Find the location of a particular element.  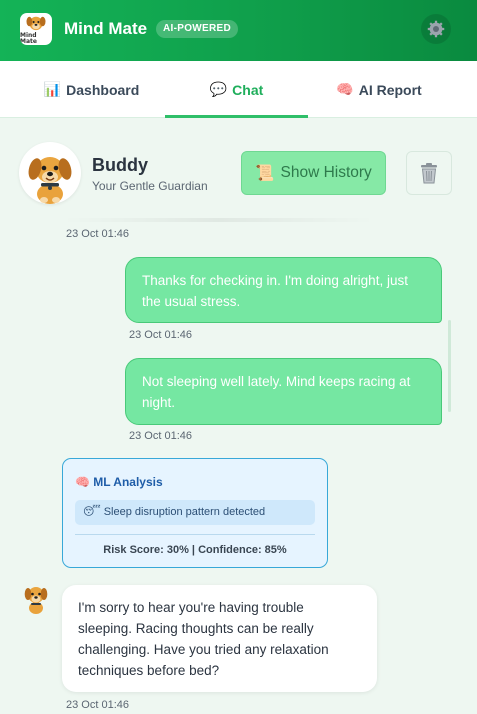

ml-analysis-title: 🧠 ML Analysis is located at coordinates (119, 482).